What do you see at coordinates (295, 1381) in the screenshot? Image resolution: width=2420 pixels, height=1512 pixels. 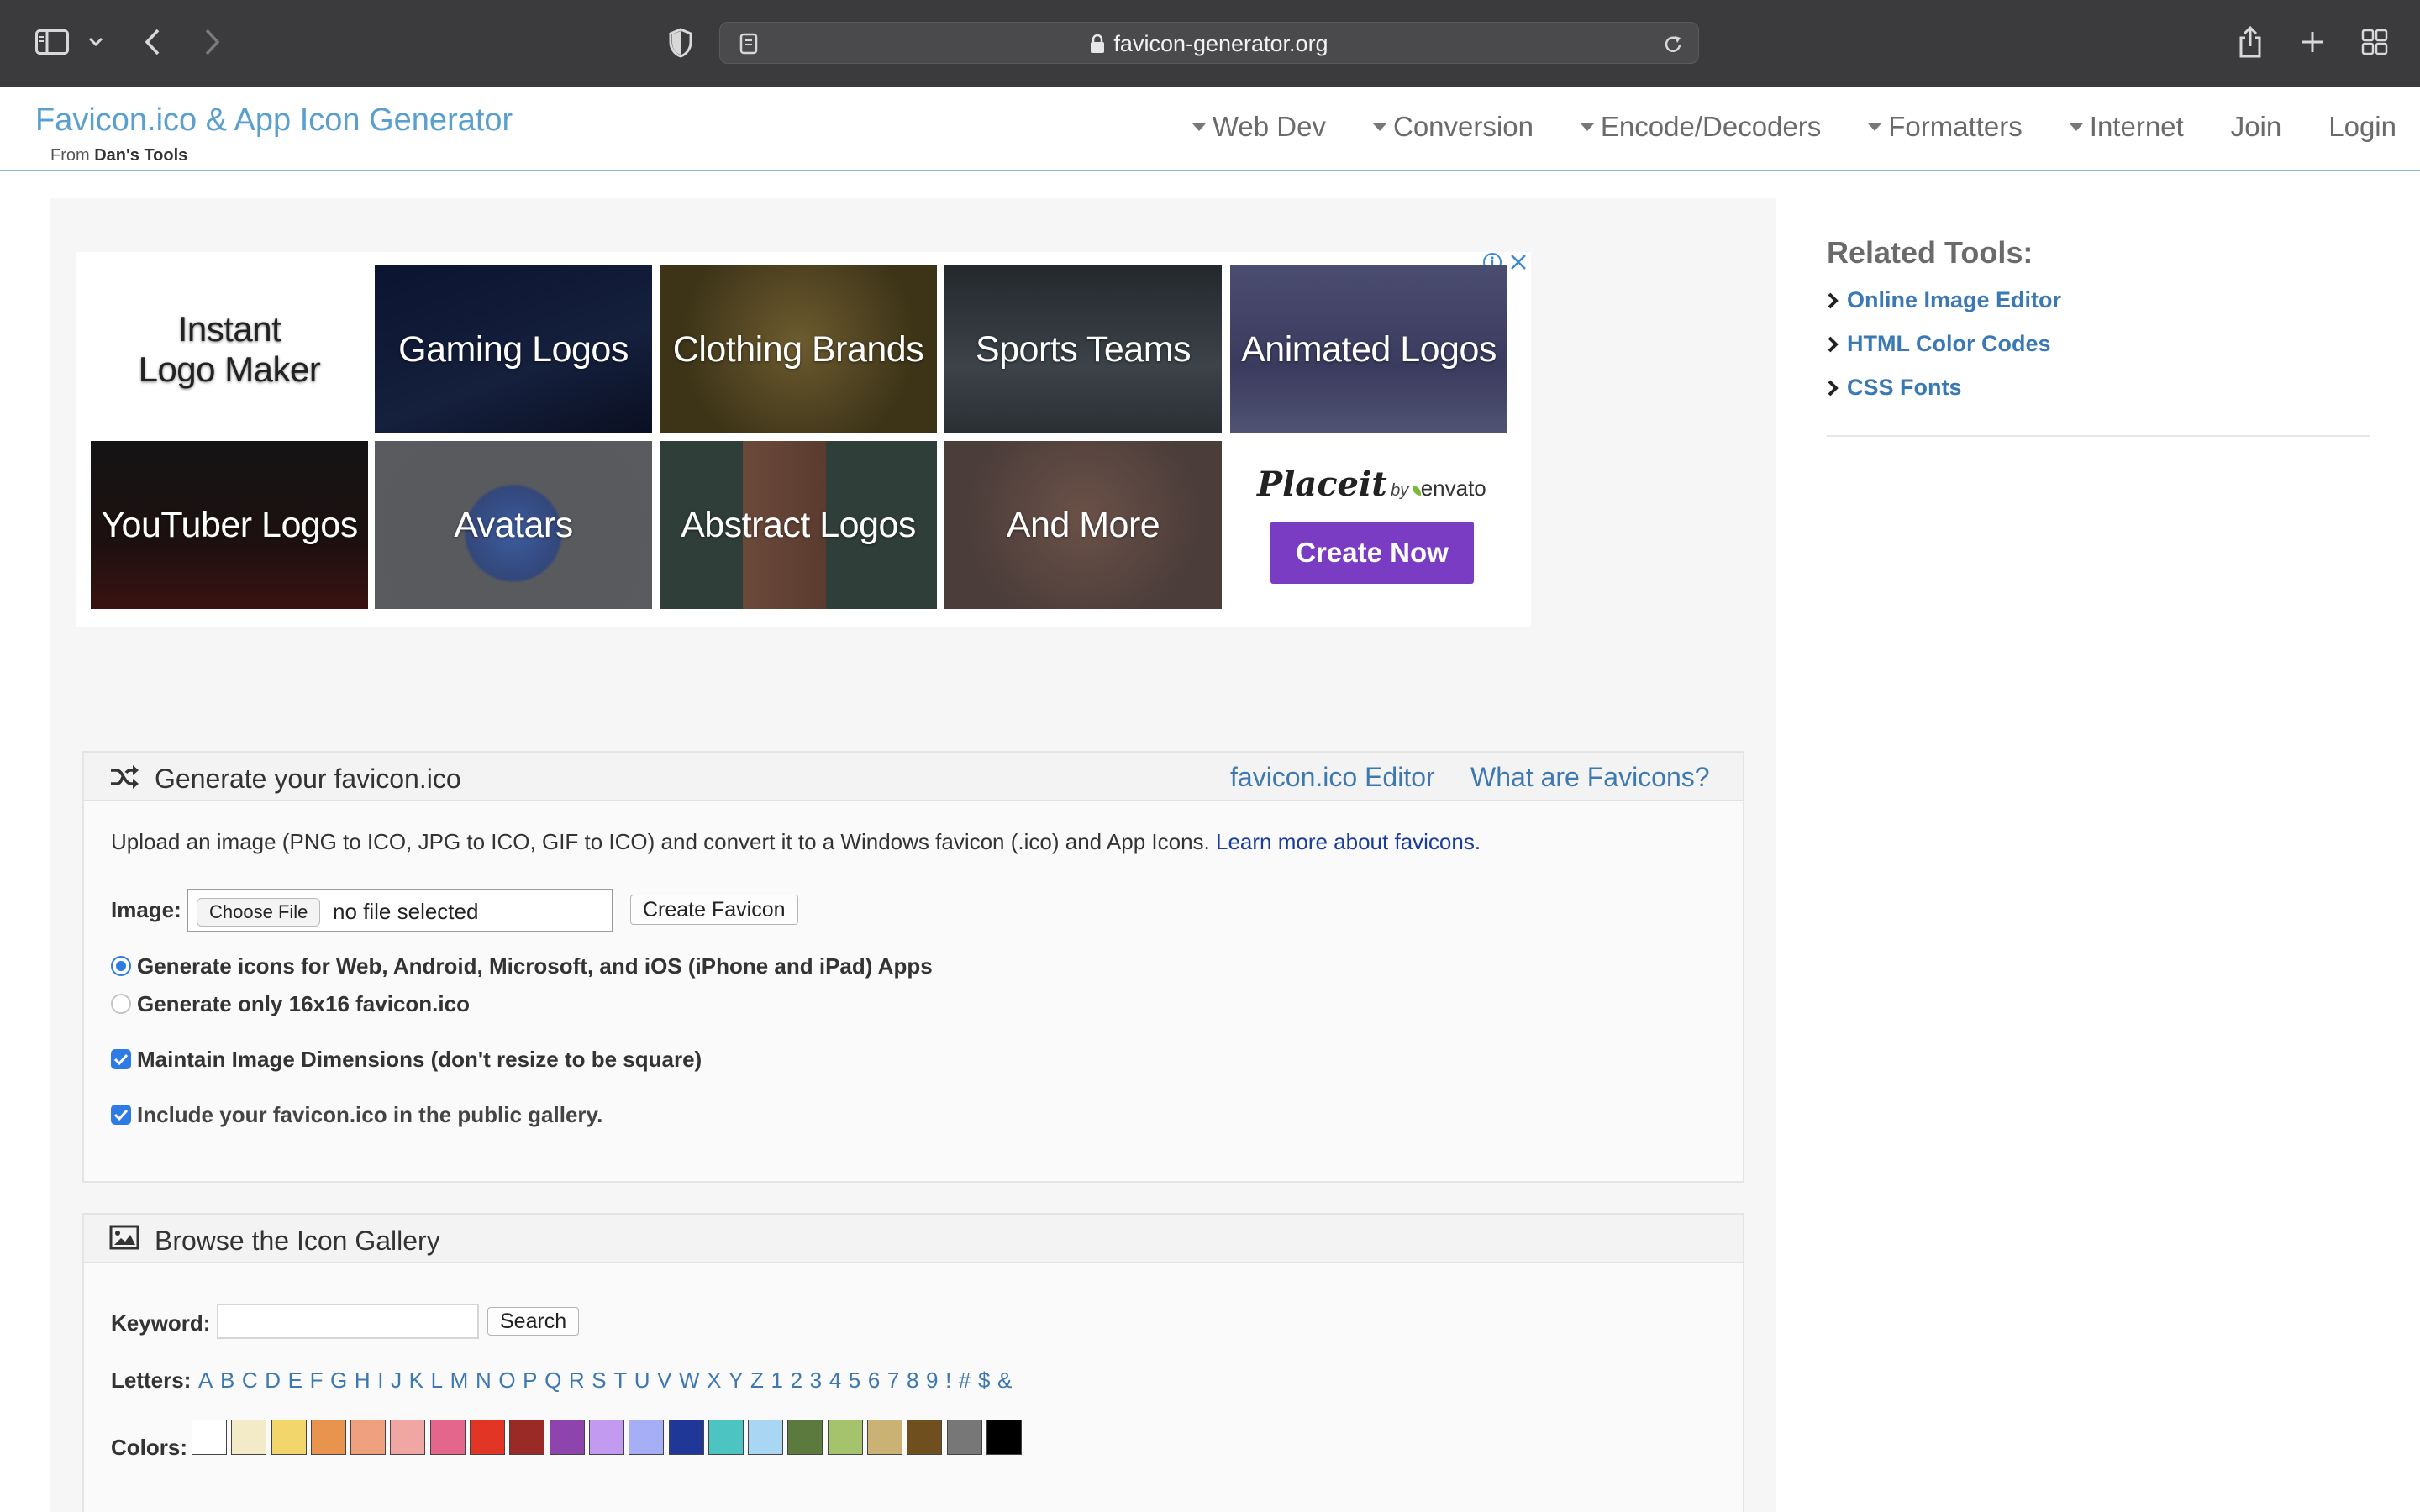 I see `letter-link: E` at bounding box center [295, 1381].